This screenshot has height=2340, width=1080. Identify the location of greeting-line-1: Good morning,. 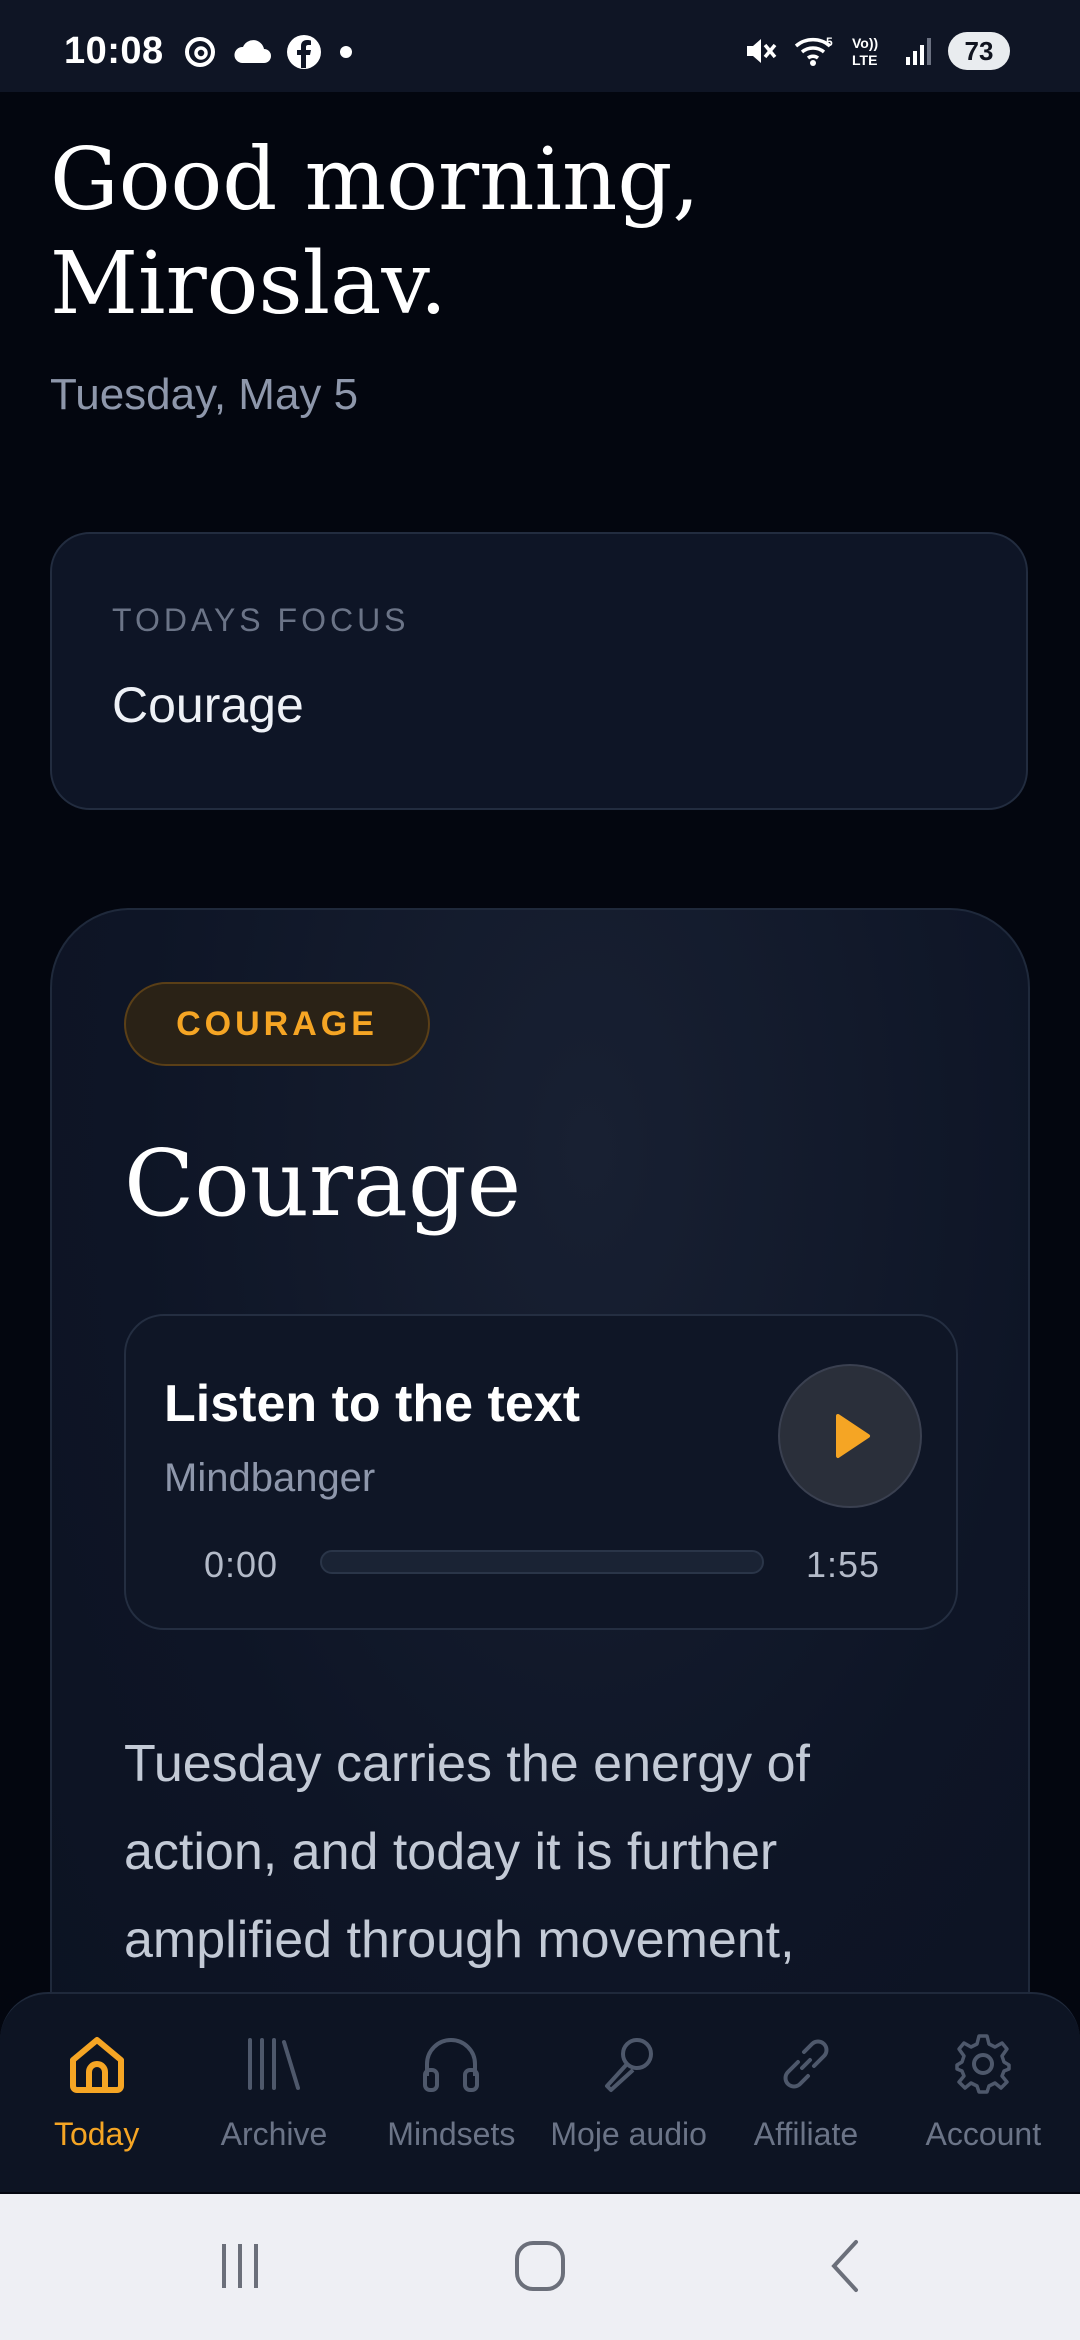
(375, 180).